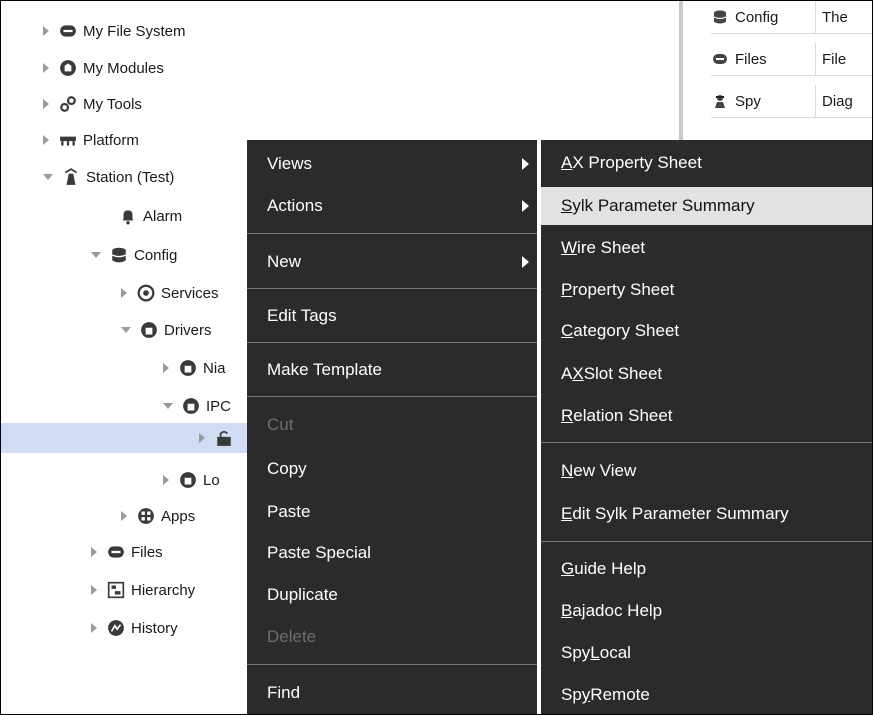 Image resolution: width=873 pixels, height=715 pixels. Describe the element at coordinates (757, 17) in the screenshot. I see `table-row-name: Config` at that location.